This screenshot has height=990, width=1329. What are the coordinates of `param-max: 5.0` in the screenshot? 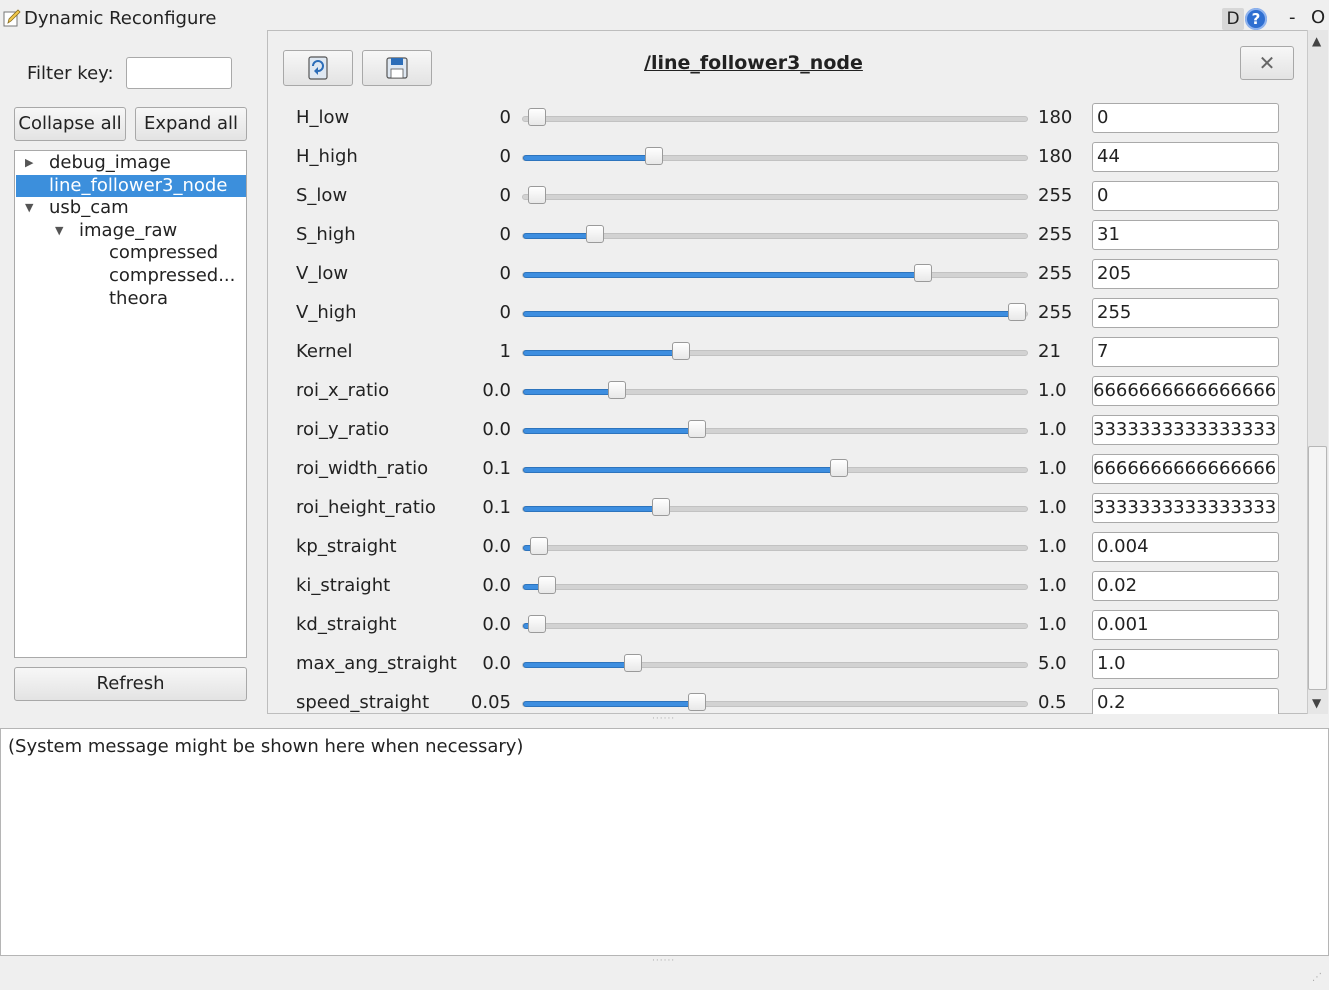 It's located at (1052, 663).